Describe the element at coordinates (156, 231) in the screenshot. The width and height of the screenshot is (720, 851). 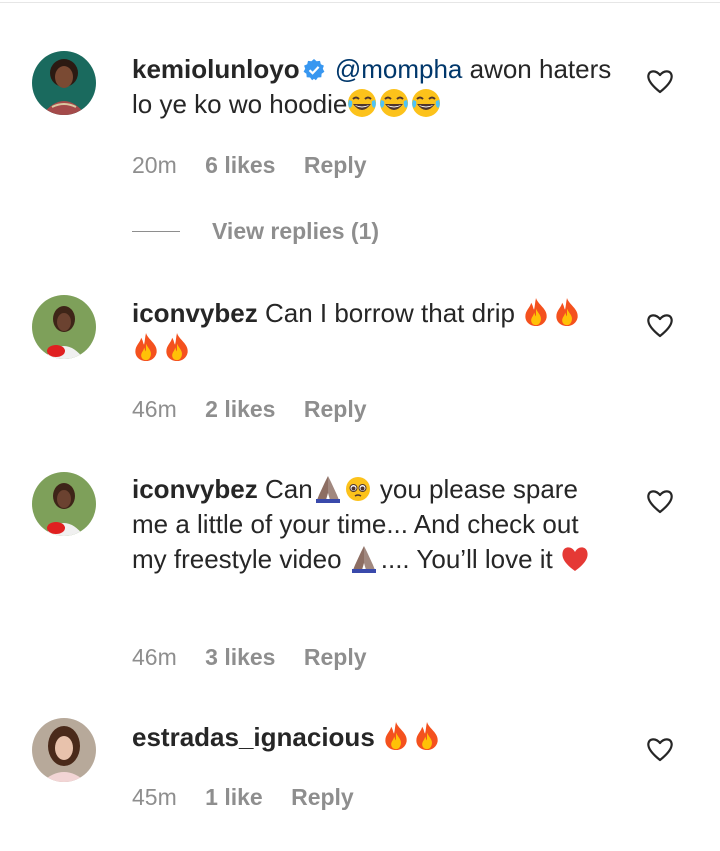
I see `replies-divider` at that location.